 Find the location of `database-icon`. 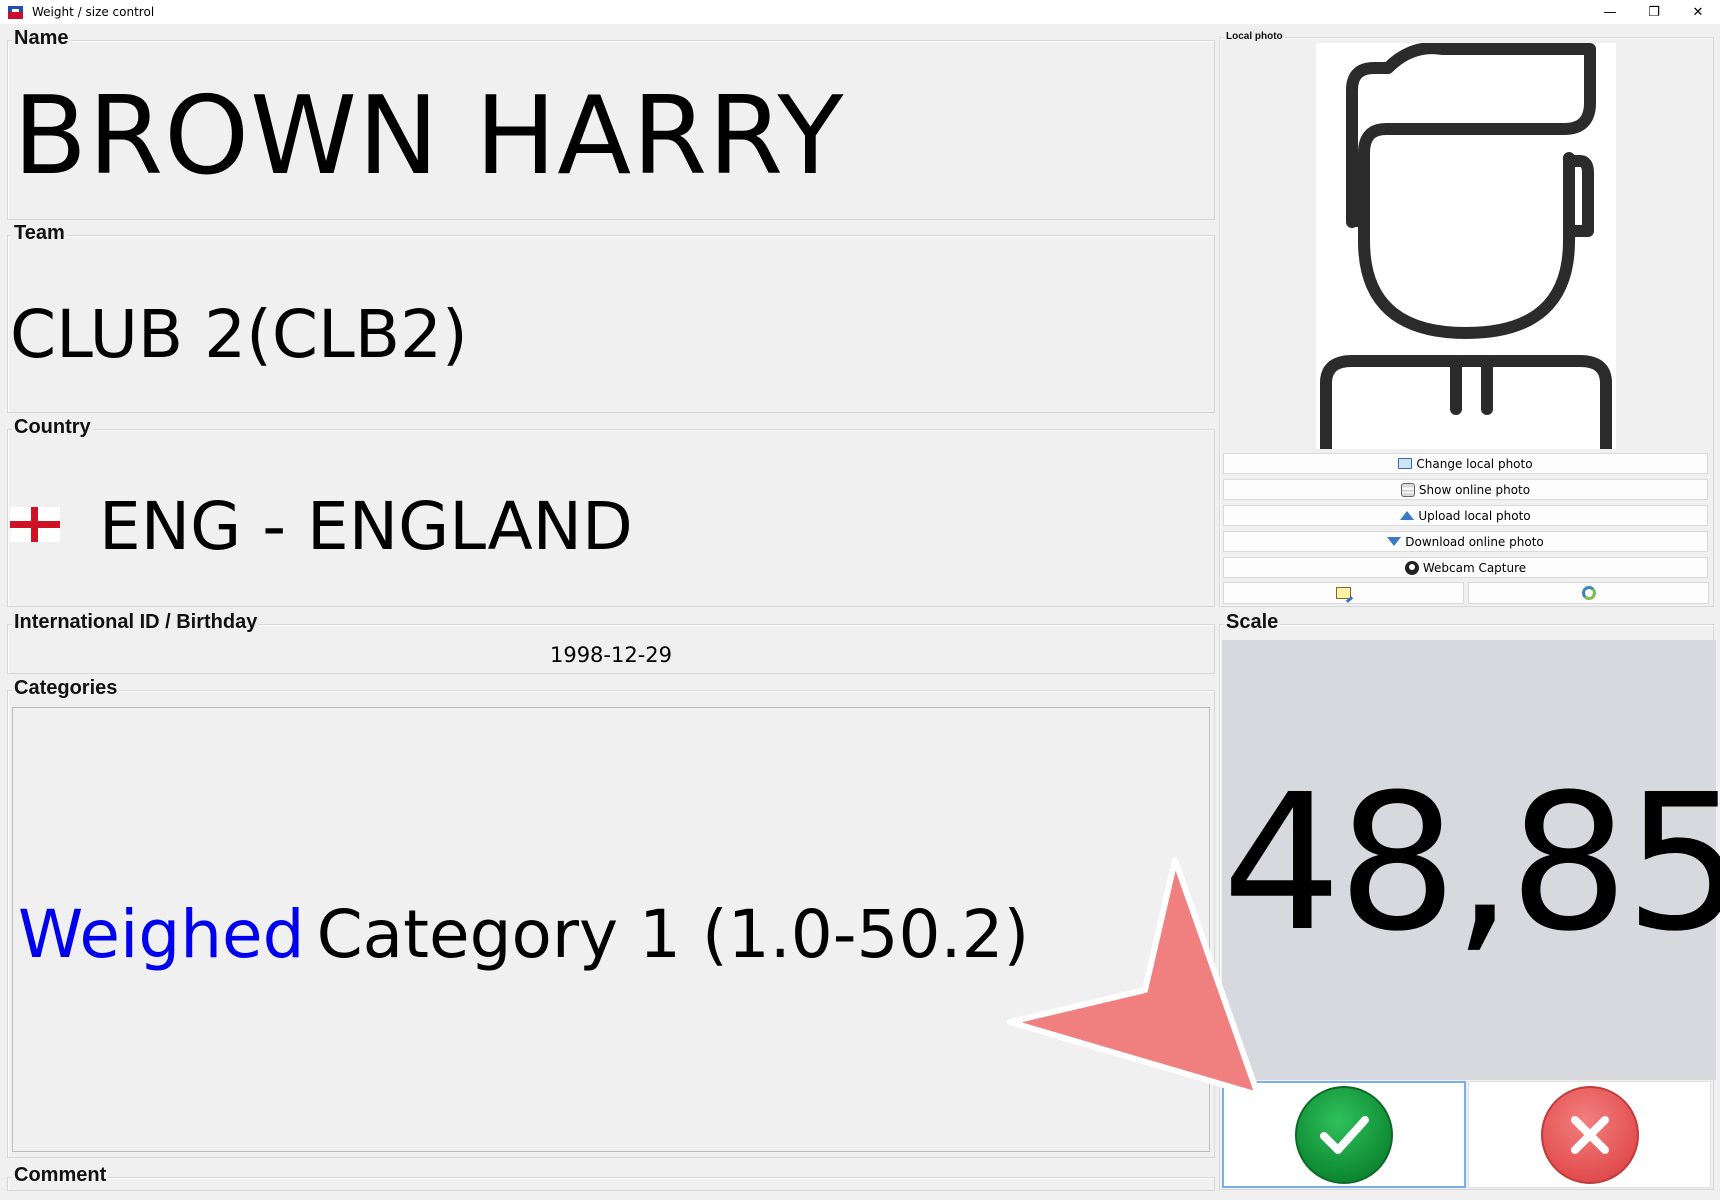

database-icon is located at coordinates (1407, 489).